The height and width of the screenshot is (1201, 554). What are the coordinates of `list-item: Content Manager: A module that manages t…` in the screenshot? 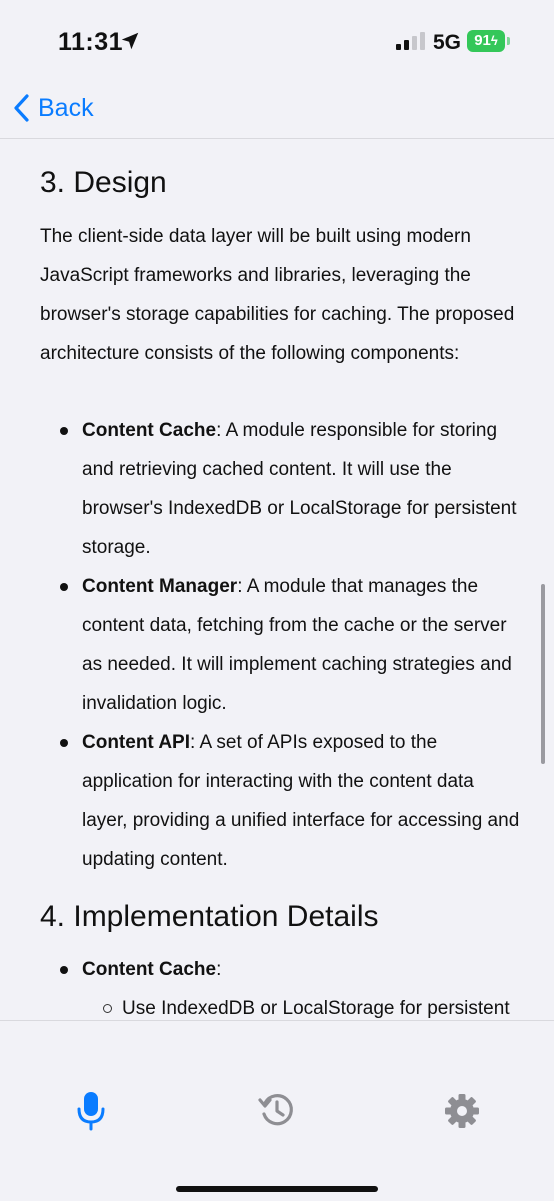 It's located at (280, 645).